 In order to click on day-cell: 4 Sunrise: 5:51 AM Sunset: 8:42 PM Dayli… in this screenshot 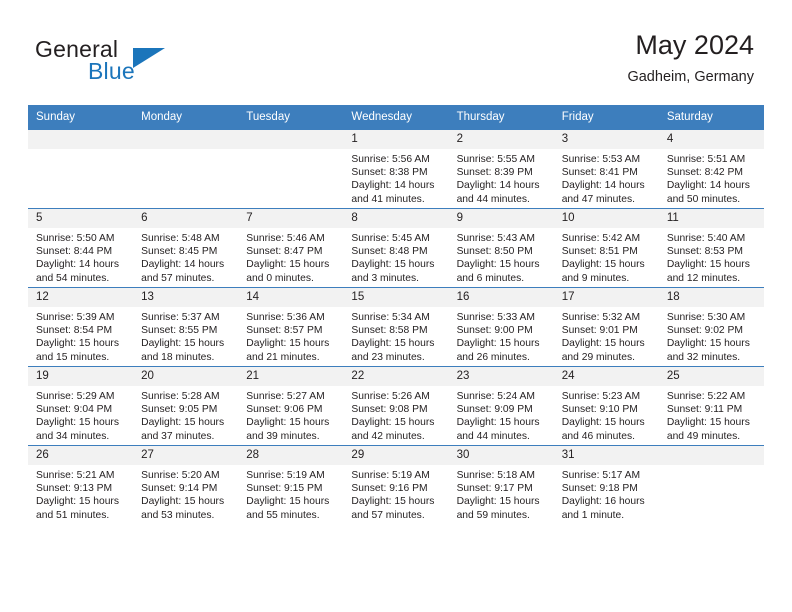, I will do `click(711, 169)`.